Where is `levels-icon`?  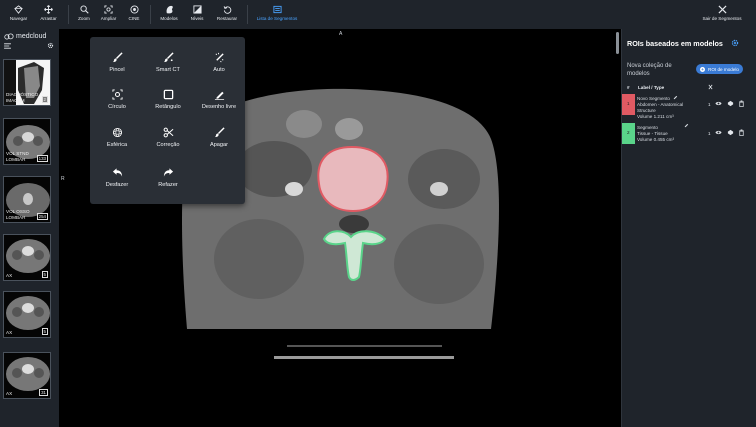 levels-icon is located at coordinates (197, 9).